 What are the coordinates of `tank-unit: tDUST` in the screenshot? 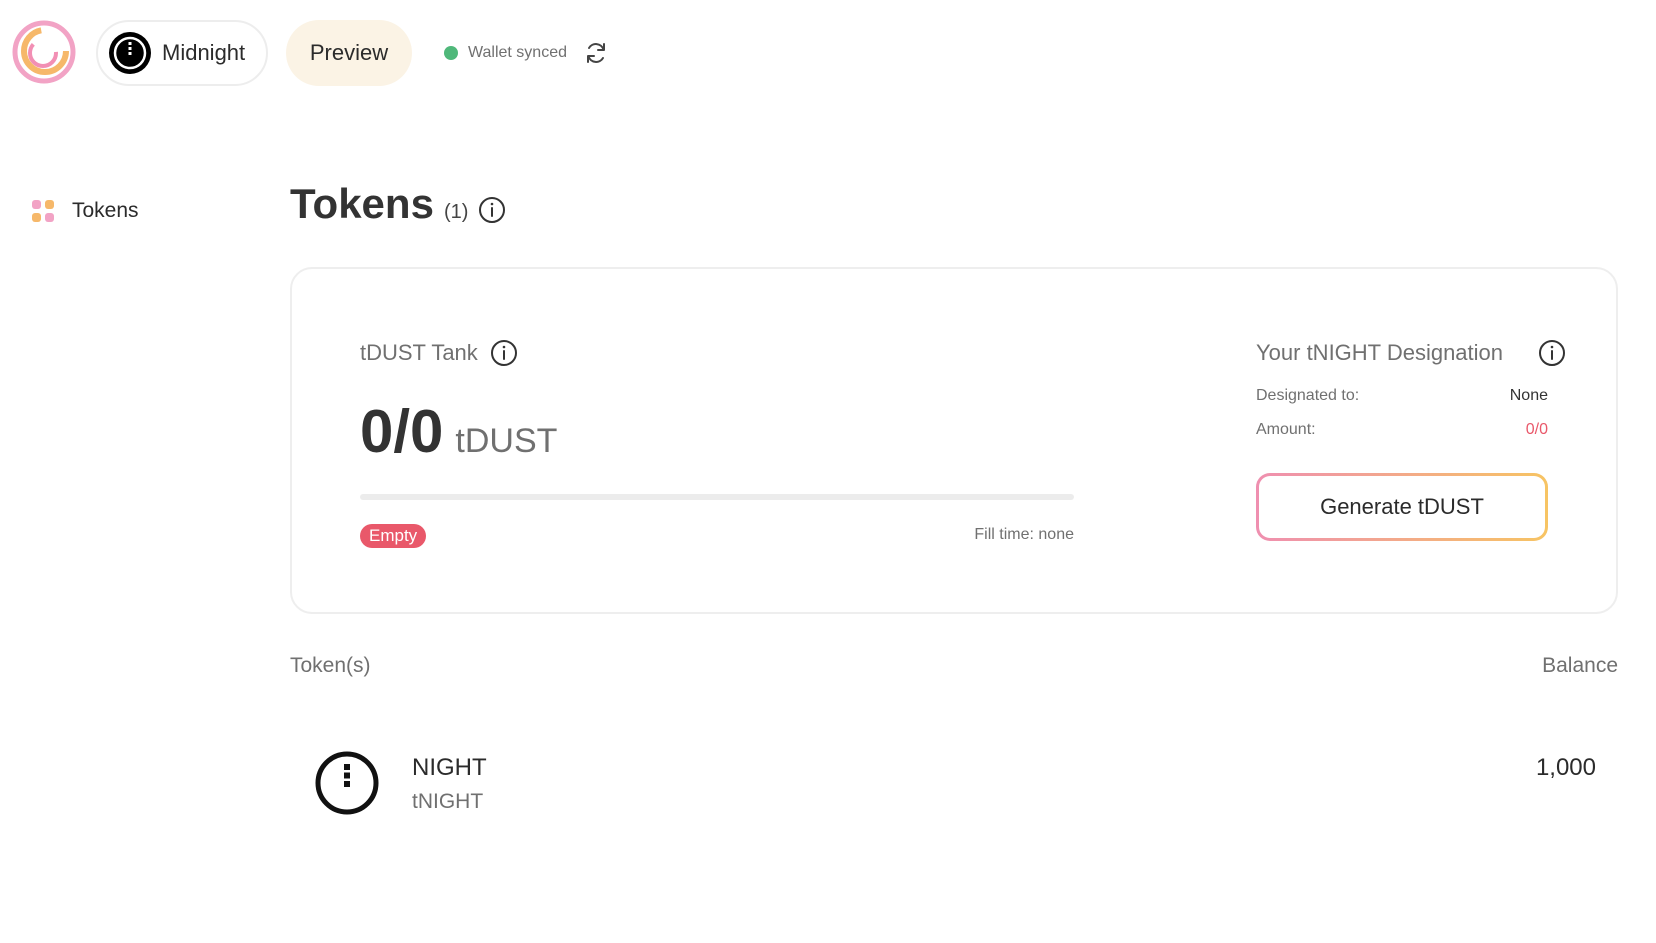 It's located at (506, 441).